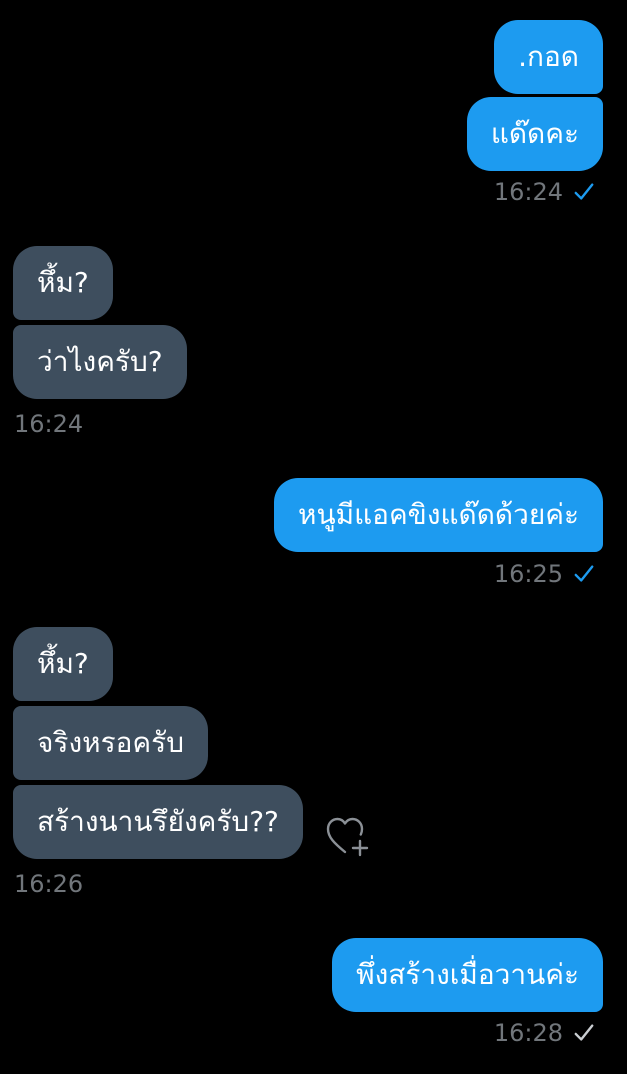 Image resolution: width=627 pixels, height=1074 pixels. I want to click on message-text: แด๊ดคะ, so click(534, 133).